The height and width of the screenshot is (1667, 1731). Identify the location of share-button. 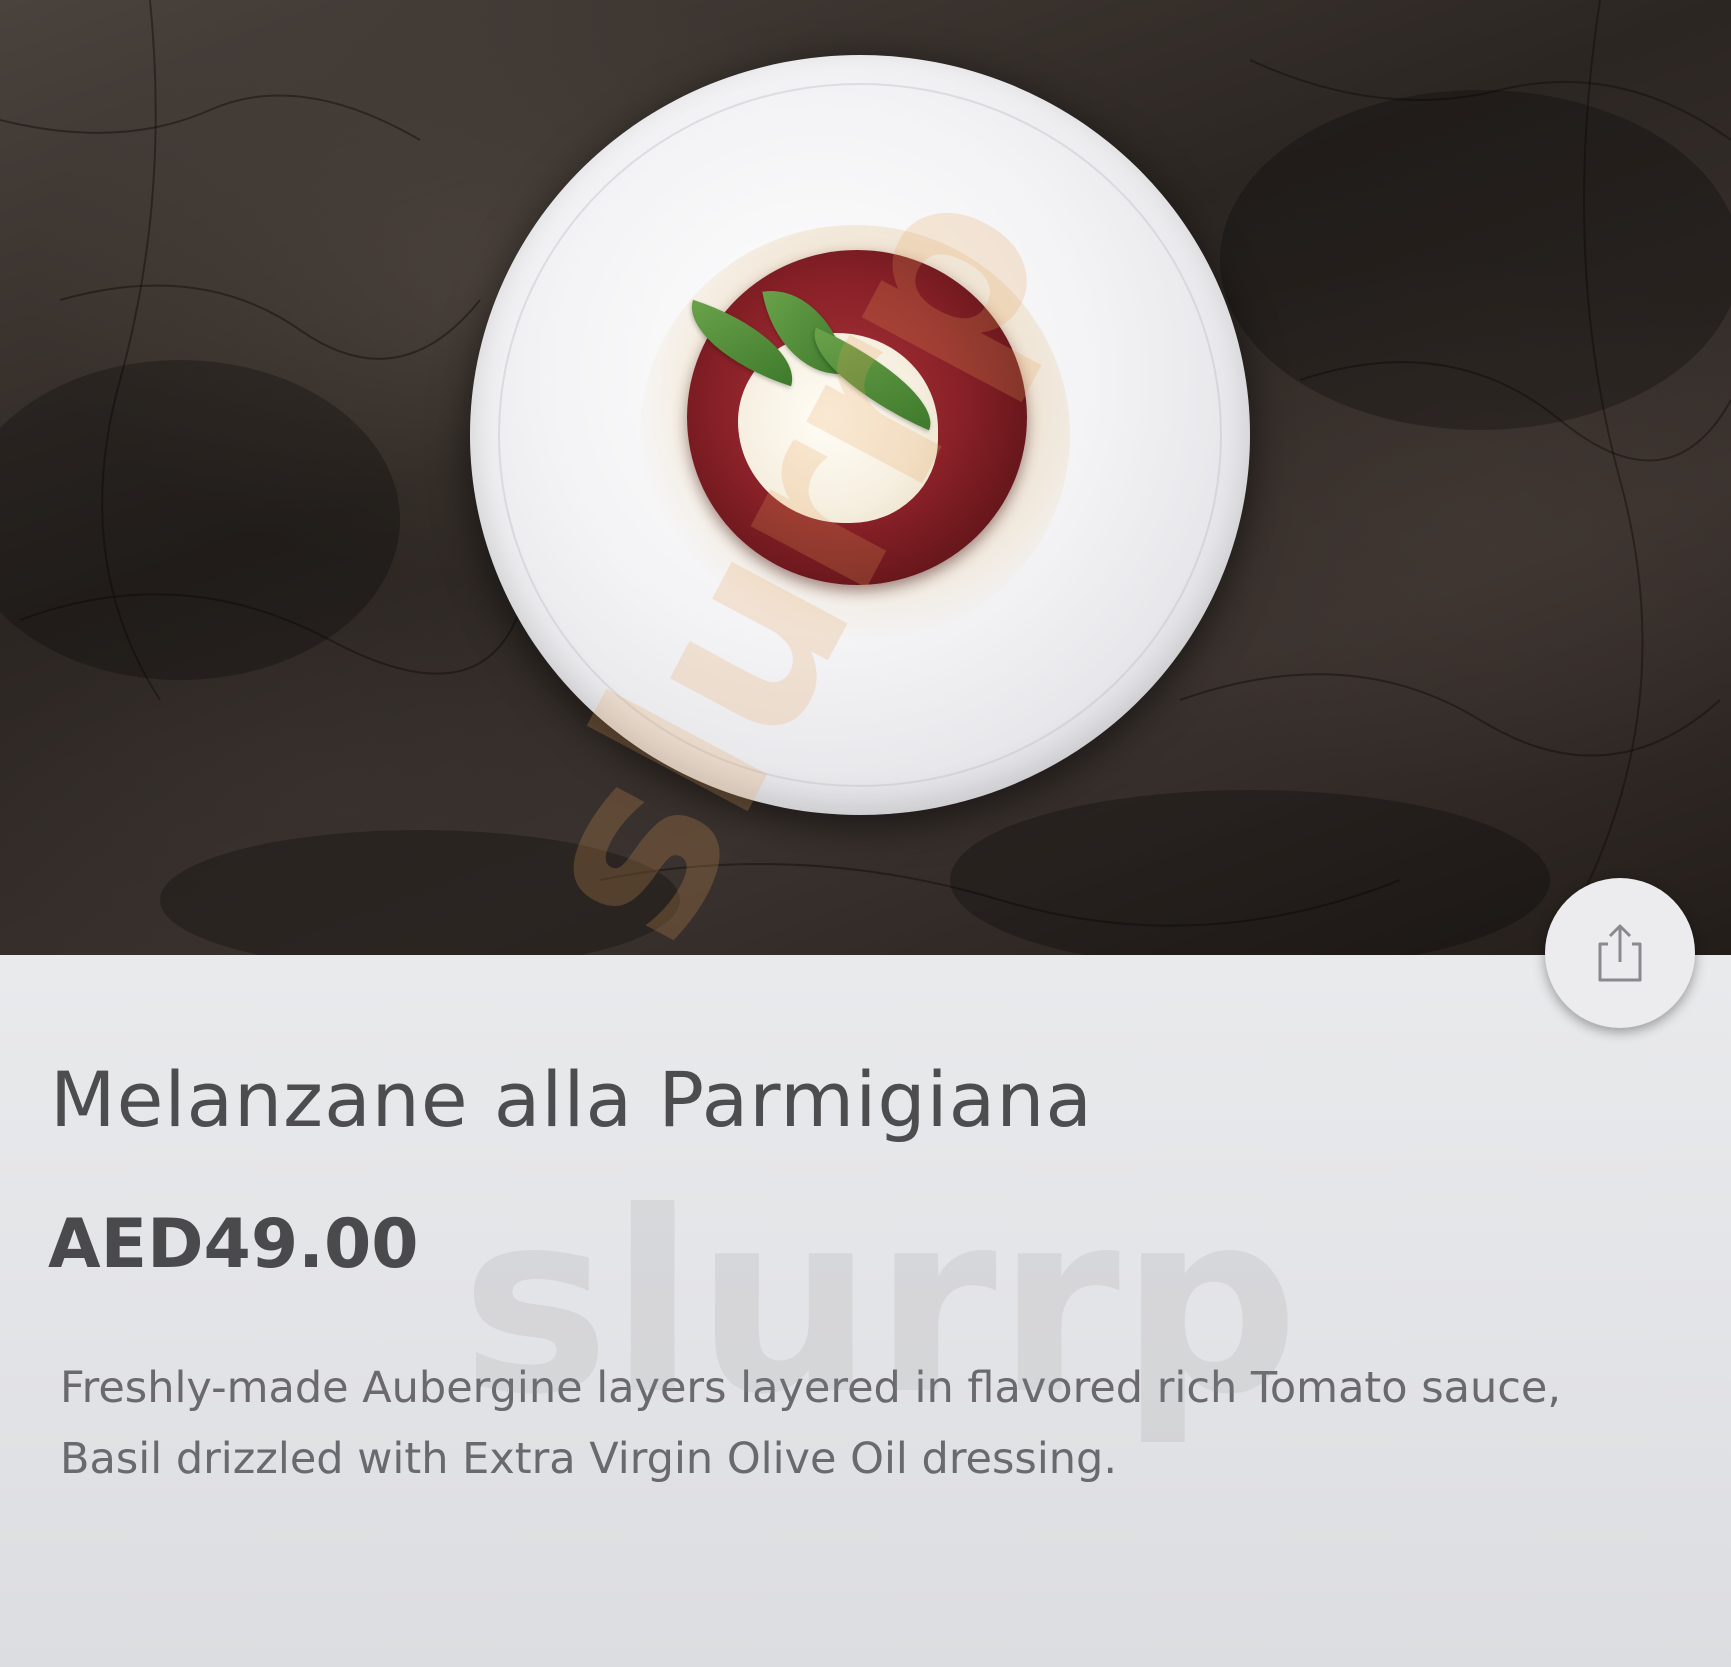
(1620, 953).